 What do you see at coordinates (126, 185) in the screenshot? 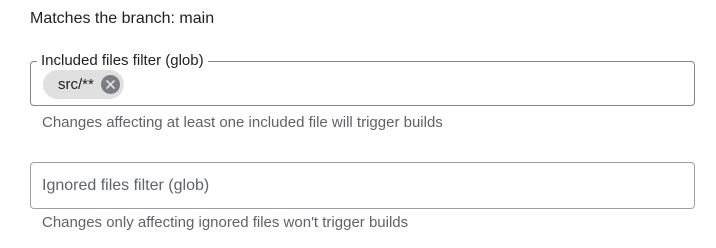
I see `ignored-files-filter-placeholder: Ignored files filter (glob)` at bounding box center [126, 185].